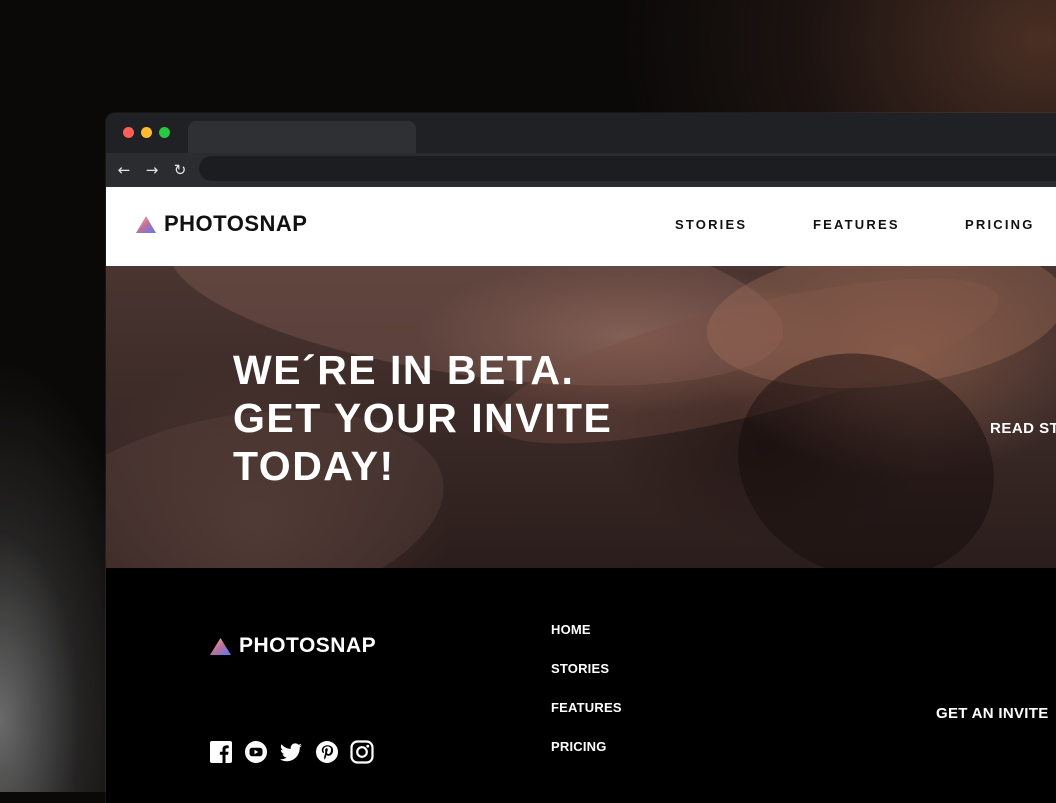  Describe the element at coordinates (152, 170) in the screenshot. I see `forward-arrow-icon: →` at that location.